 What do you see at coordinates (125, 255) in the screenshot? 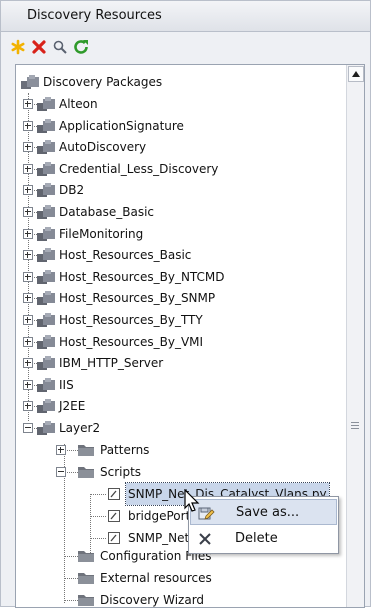
I see `package-label: Host_Resources_Basic` at bounding box center [125, 255].